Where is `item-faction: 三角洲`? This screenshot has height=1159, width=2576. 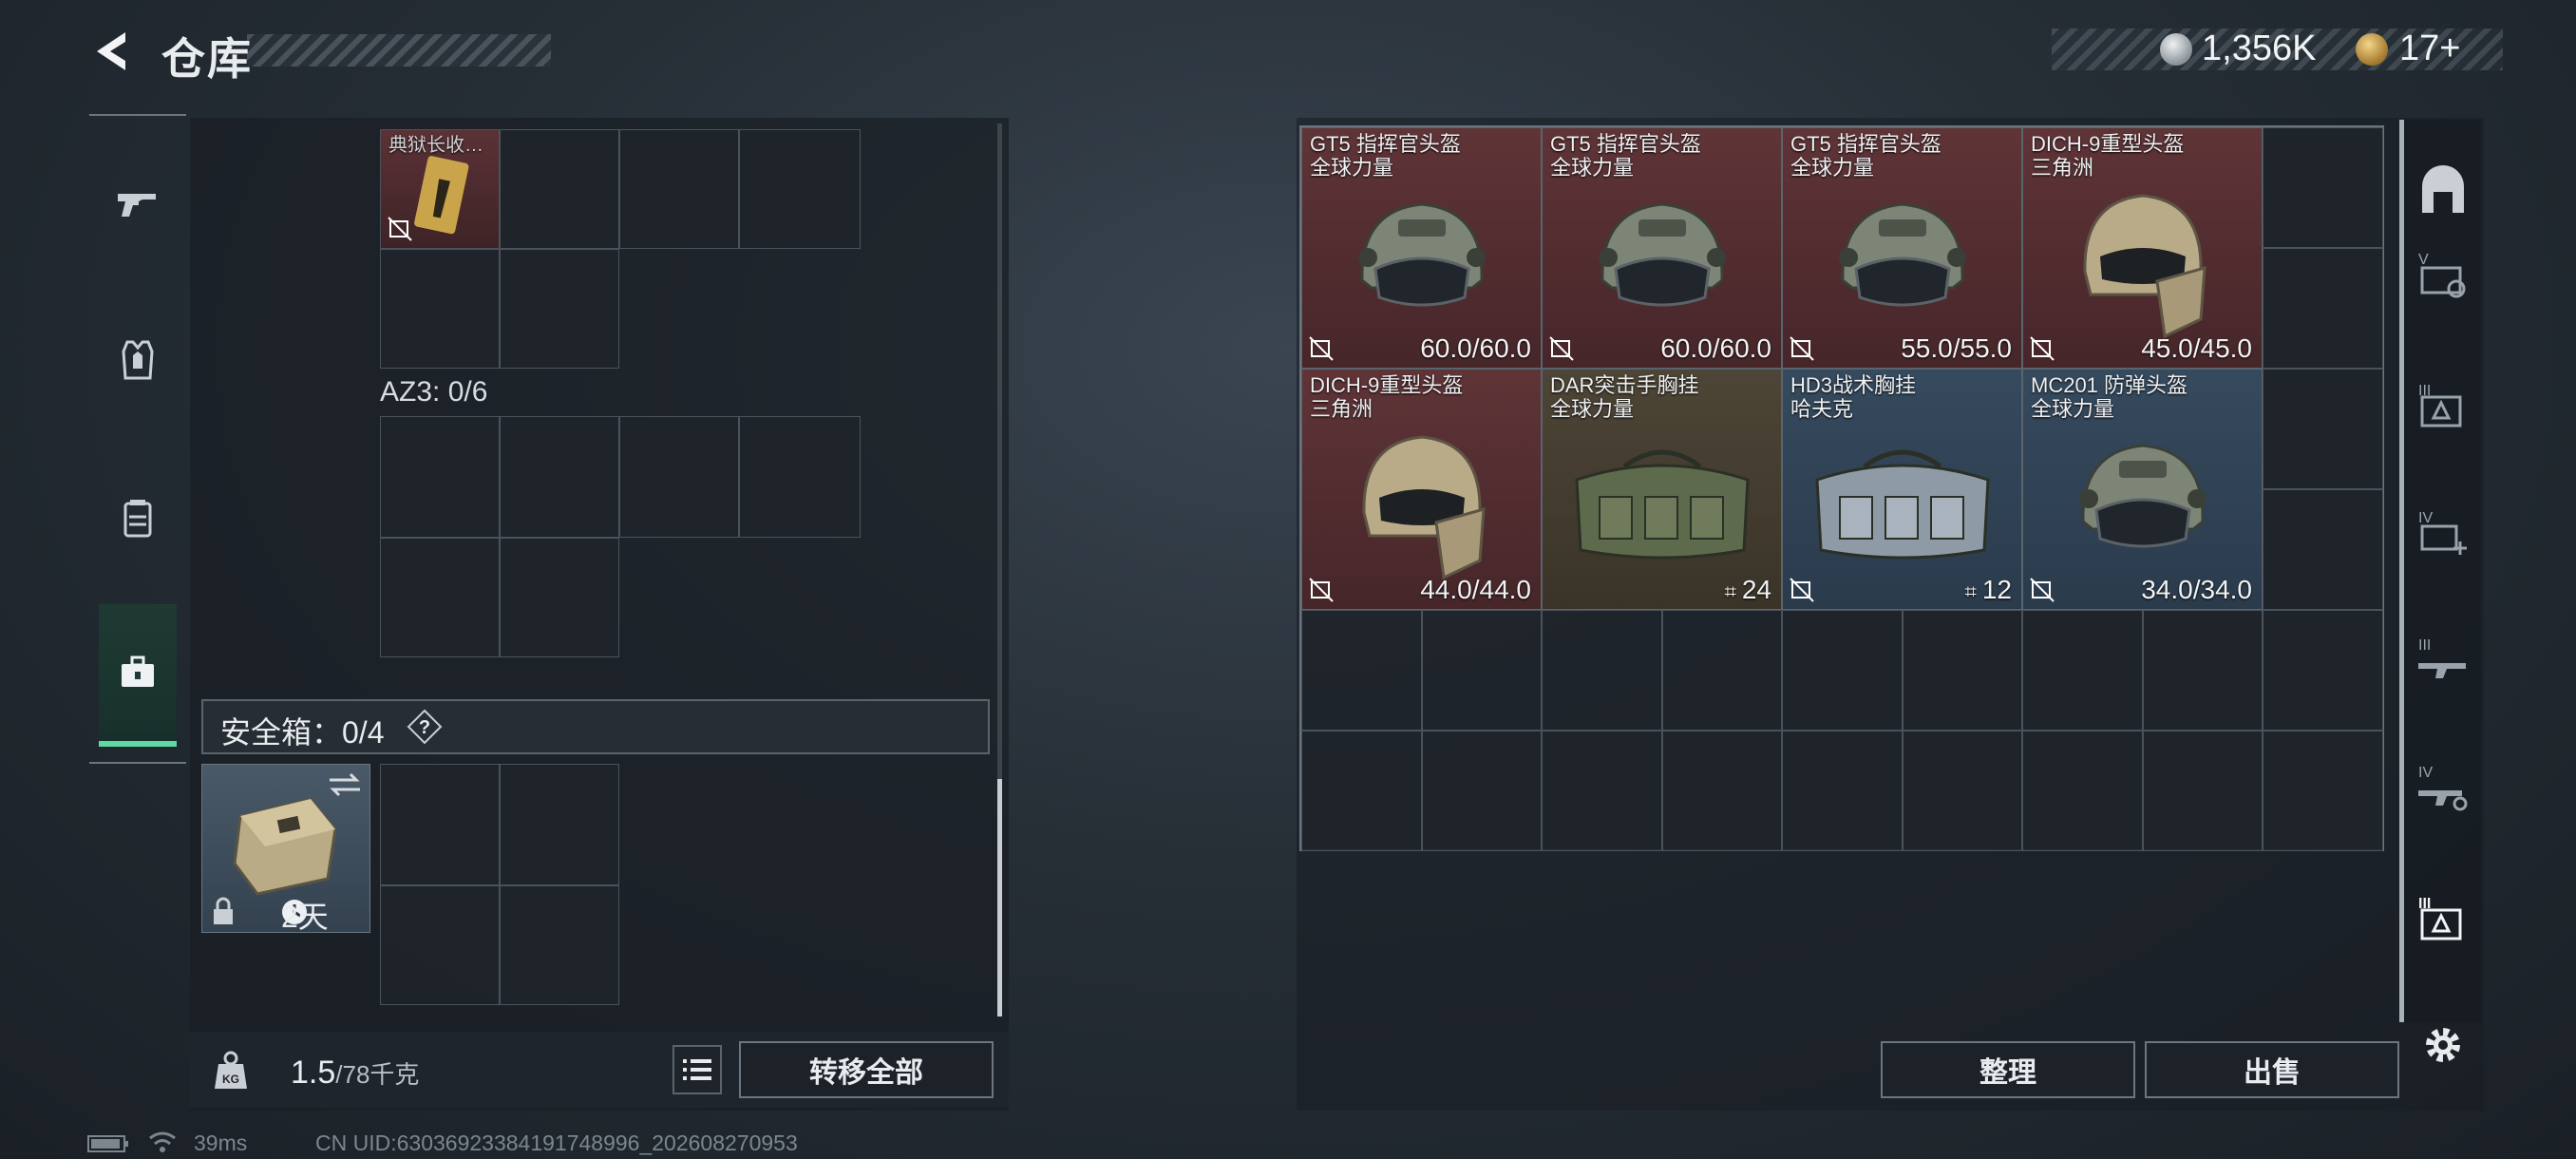 item-faction: 三角洲 is located at coordinates (2062, 168).